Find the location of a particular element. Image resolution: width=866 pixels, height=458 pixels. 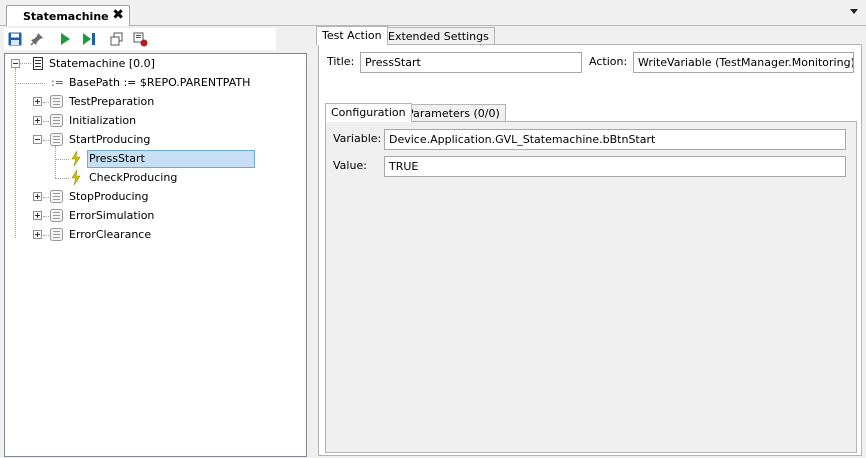

value-field: TRUE is located at coordinates (615, 166).